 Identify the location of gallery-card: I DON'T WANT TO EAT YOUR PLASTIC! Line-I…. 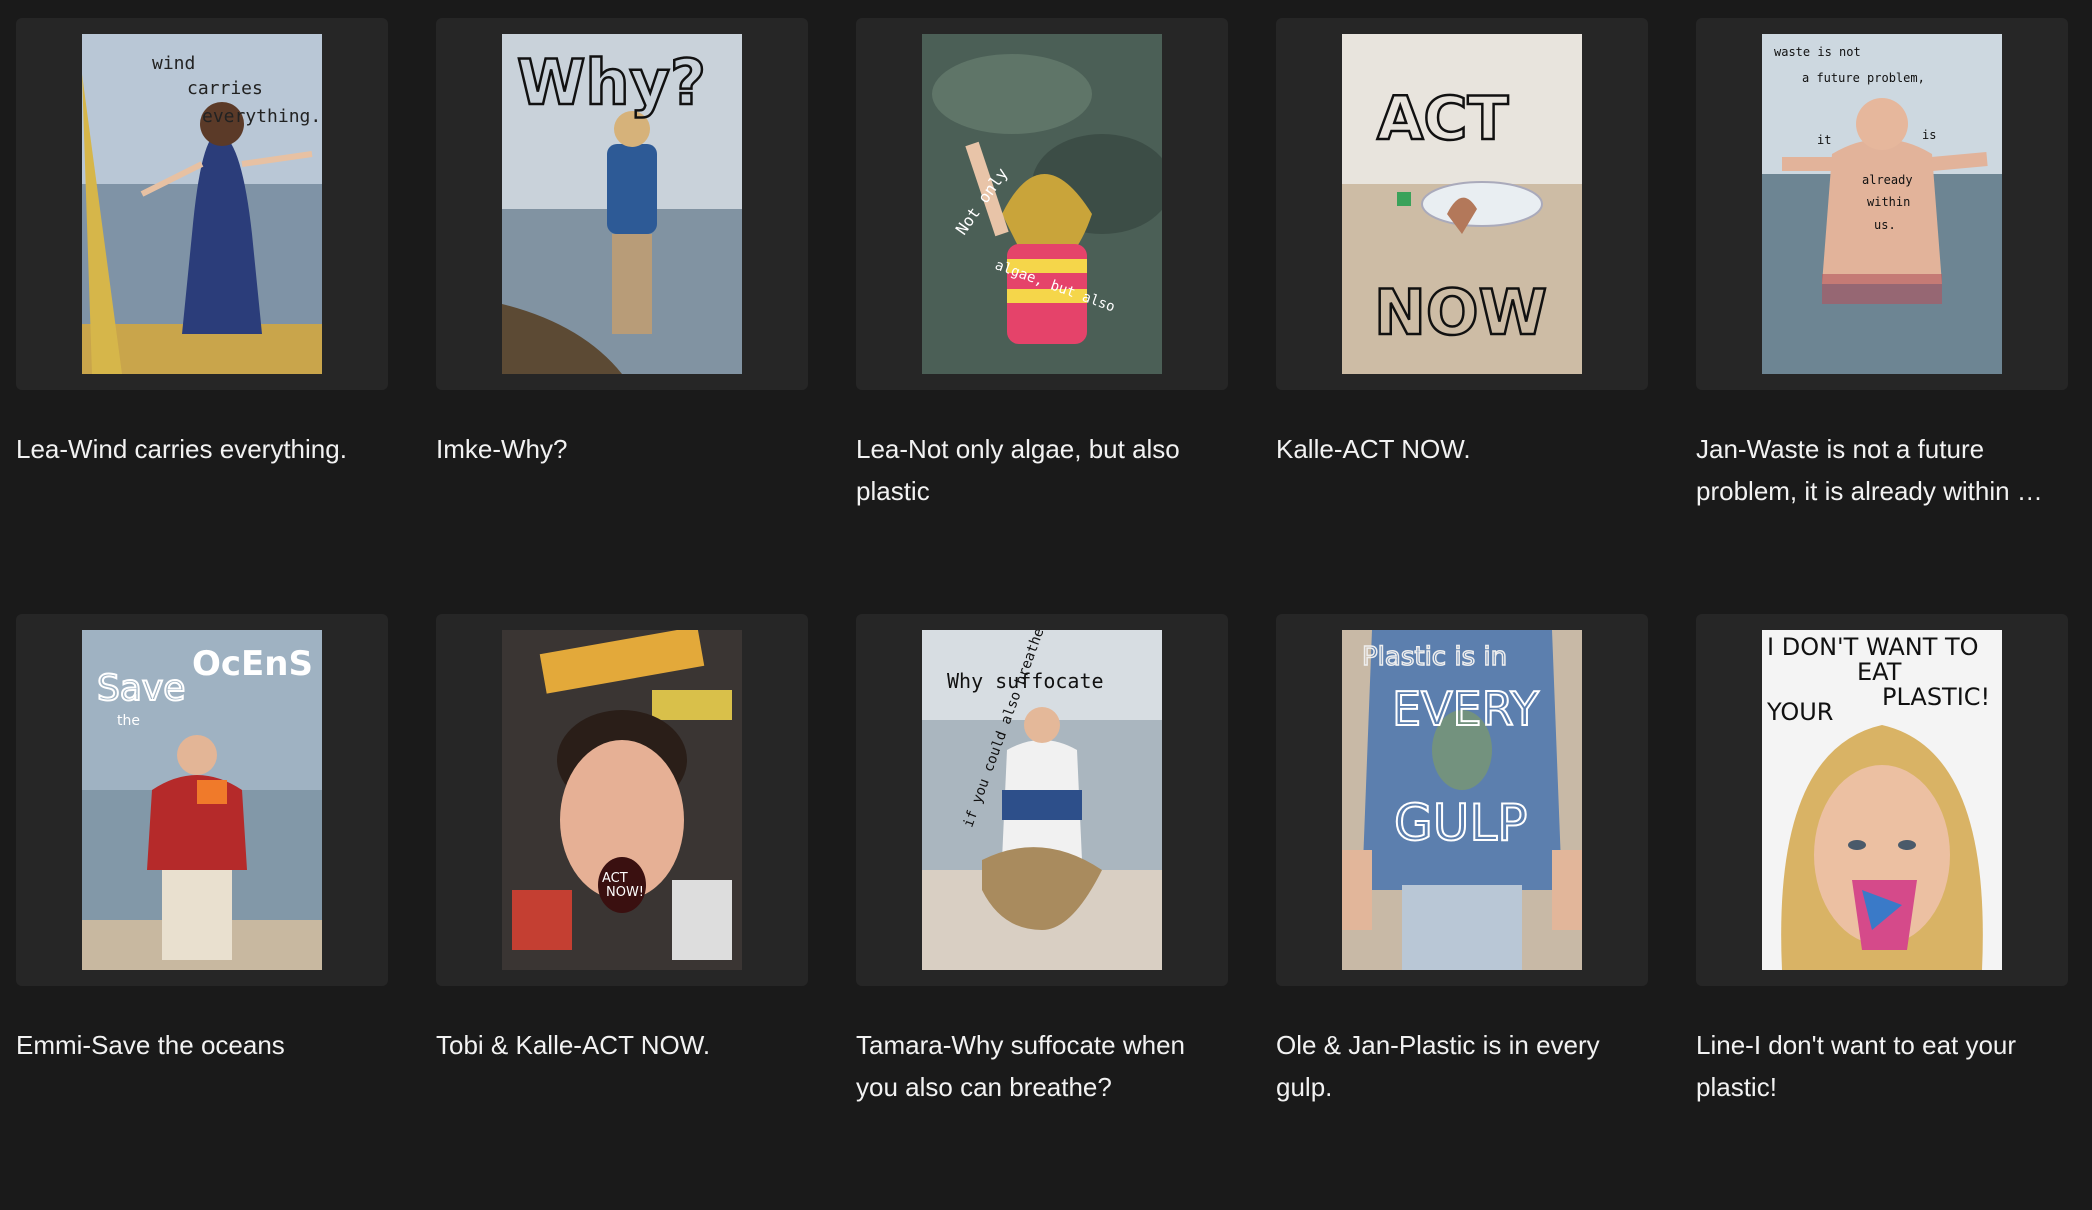
(1882, 912).